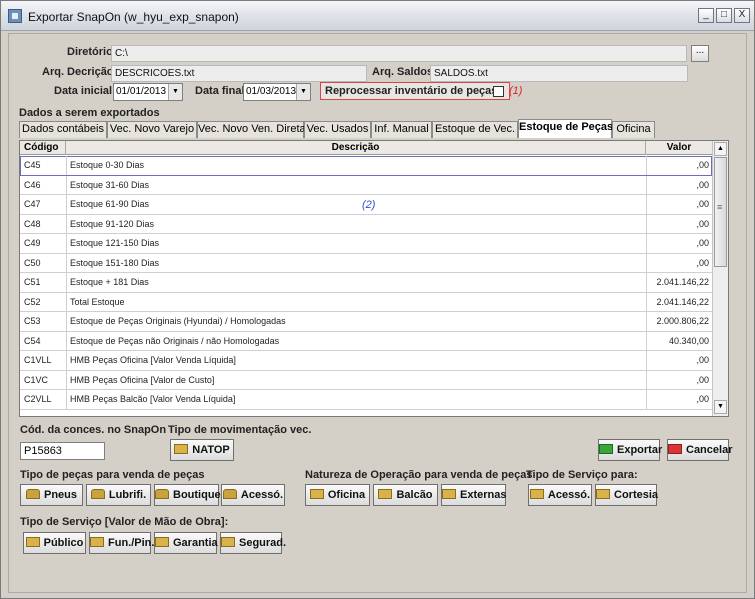  What do you see at coordinates (187, 495) in the screenshot?
I see `boutique-button: Boutique` at bounding box center [187, 495].